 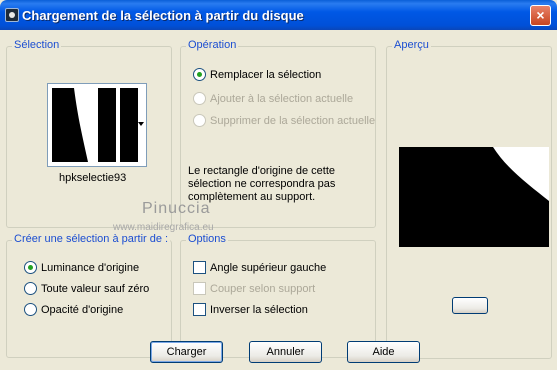 I want to click on checkbox-top-left-corner: Angle supérieur gauche, so click(x=259, y=267).